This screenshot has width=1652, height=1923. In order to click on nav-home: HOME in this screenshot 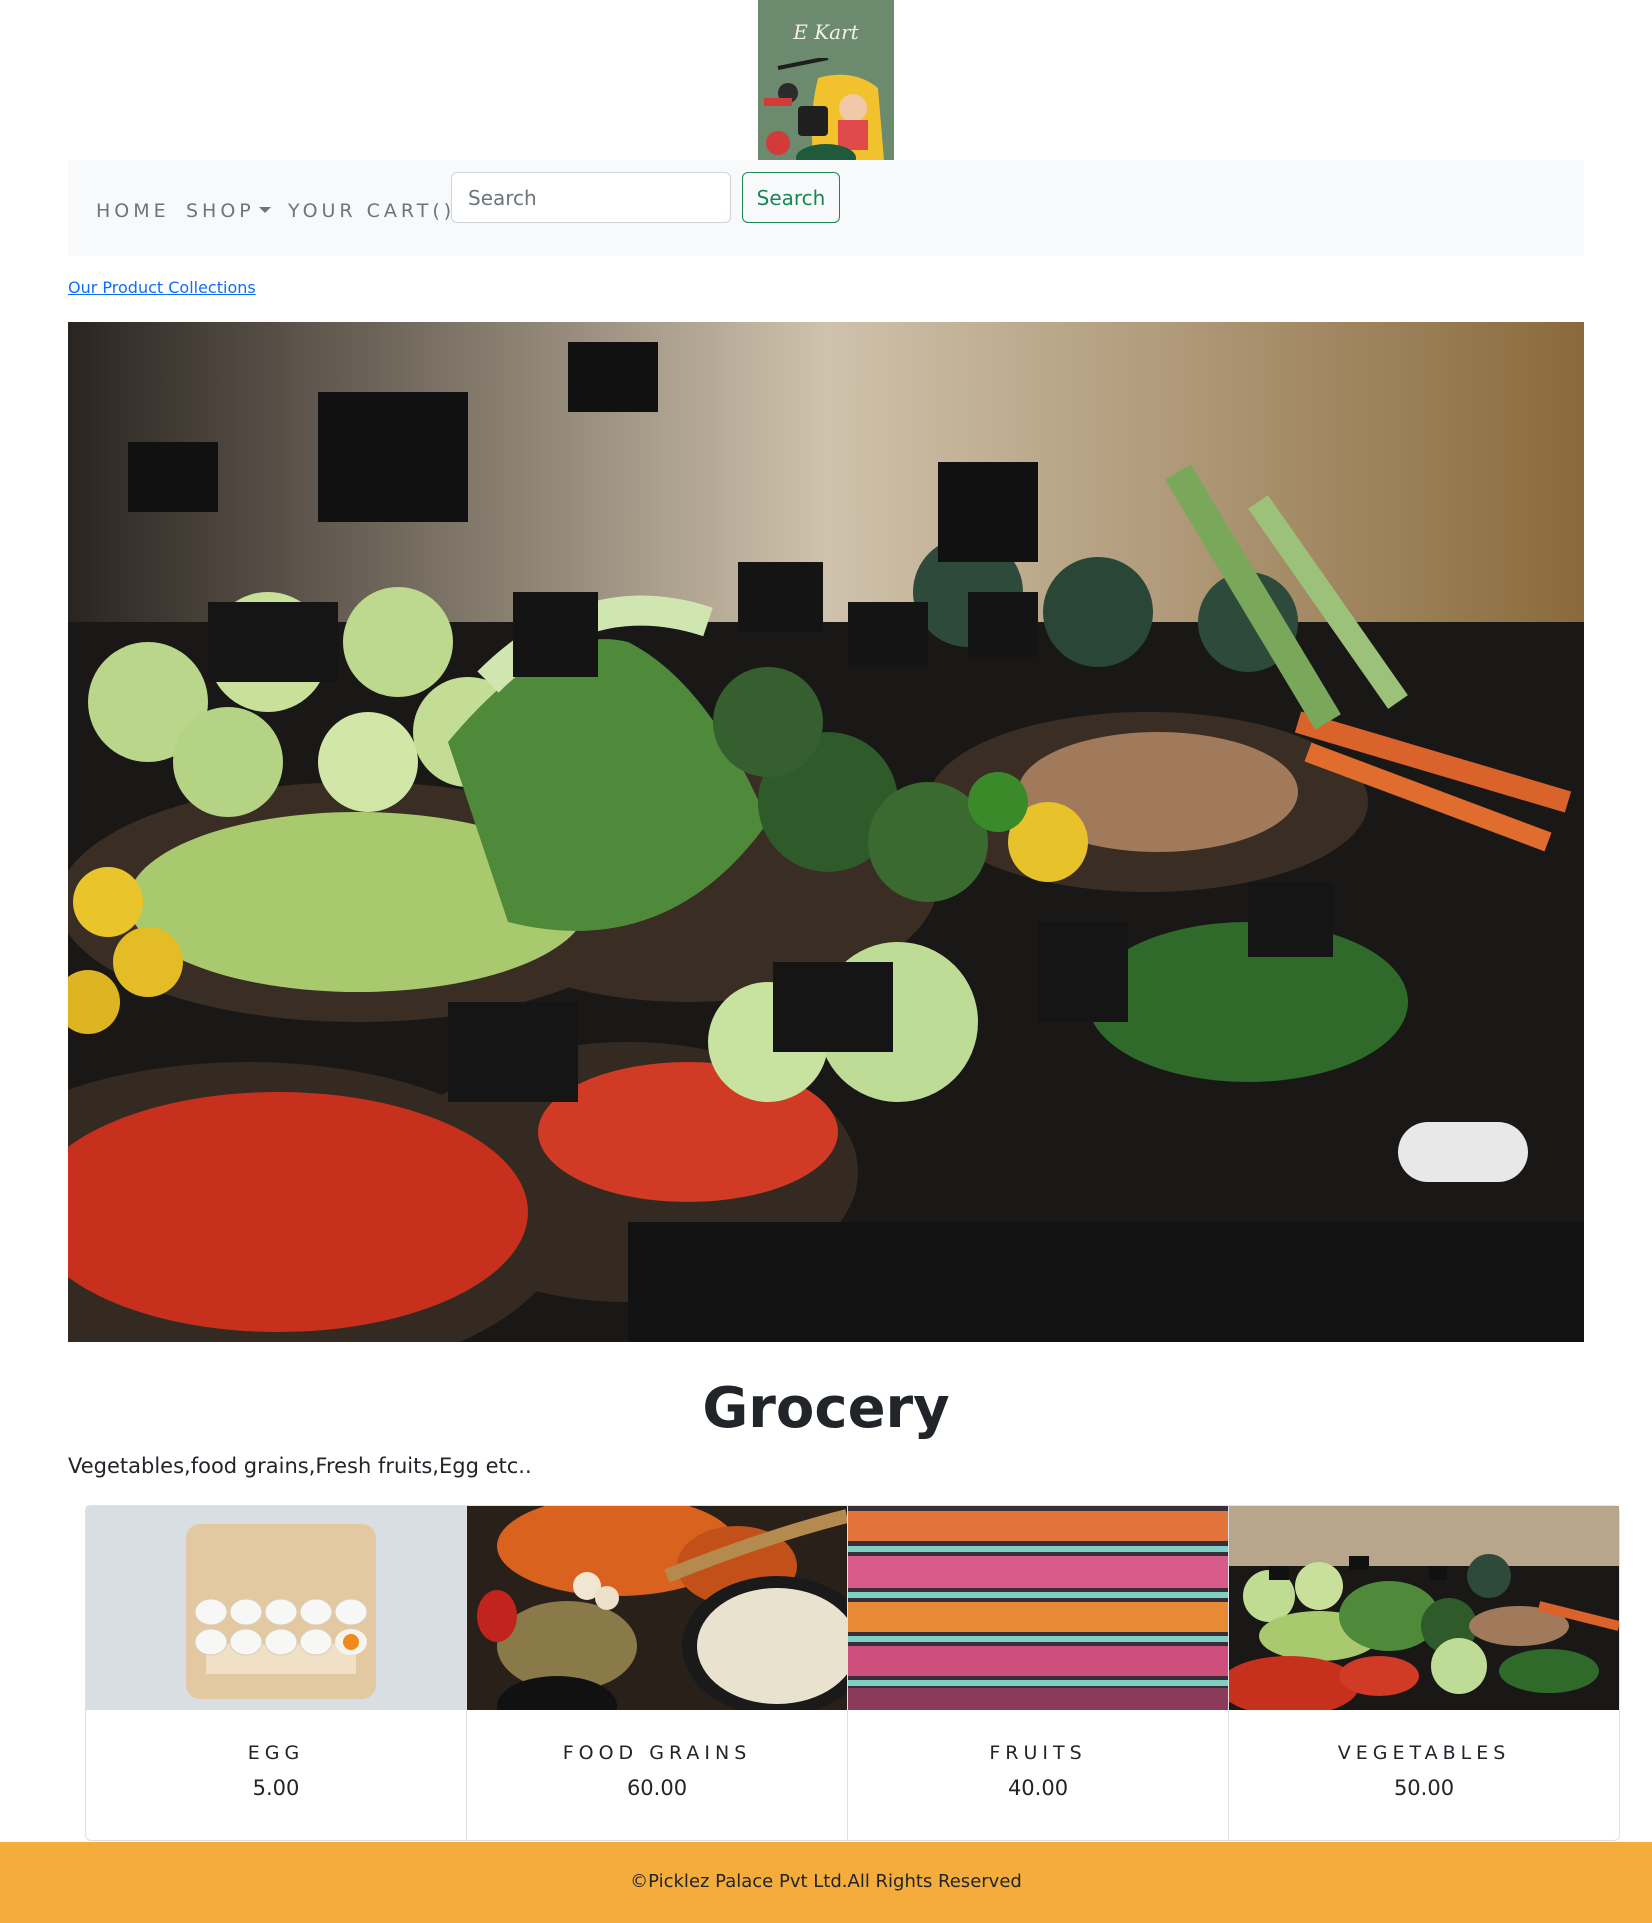, I will do `click(133, 211)`.